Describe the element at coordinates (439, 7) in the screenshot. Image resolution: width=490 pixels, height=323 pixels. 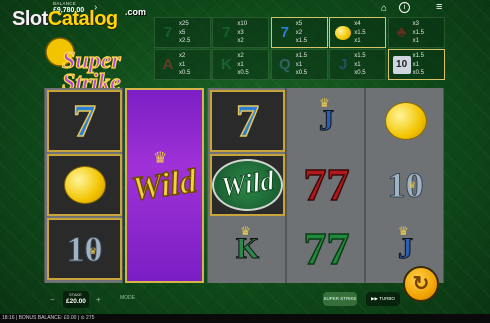
I see `menu-icon: ≡` at that location.